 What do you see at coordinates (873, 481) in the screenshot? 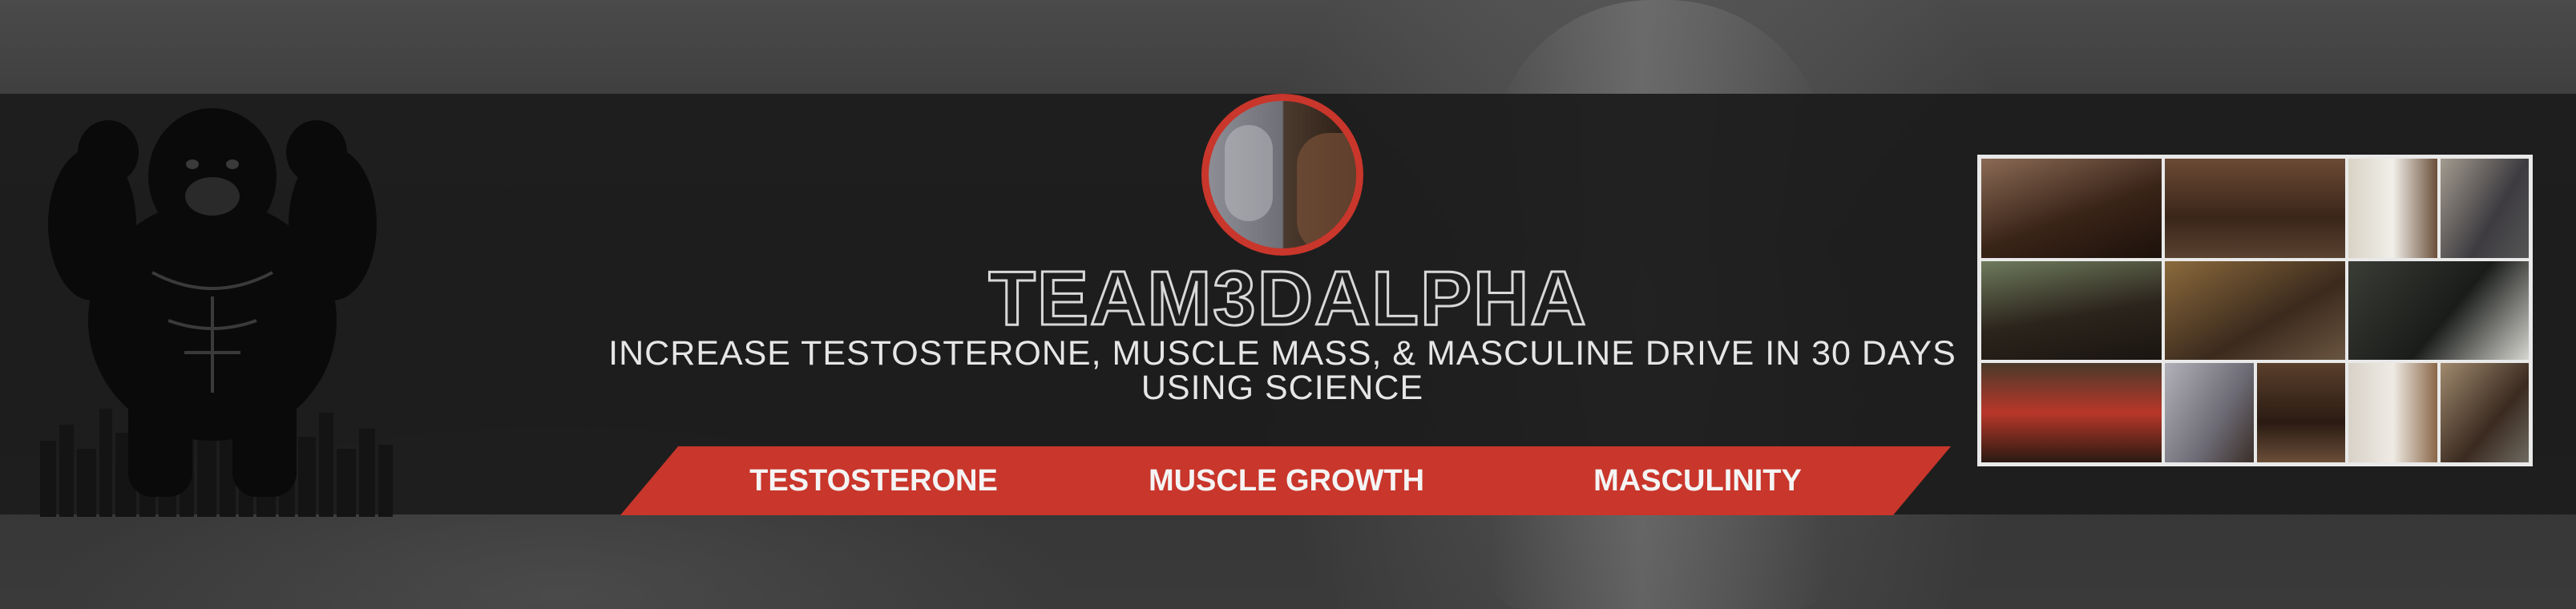
I see `tab-testosterone: TESTOSTERONE` at bounding box center [873, 481].